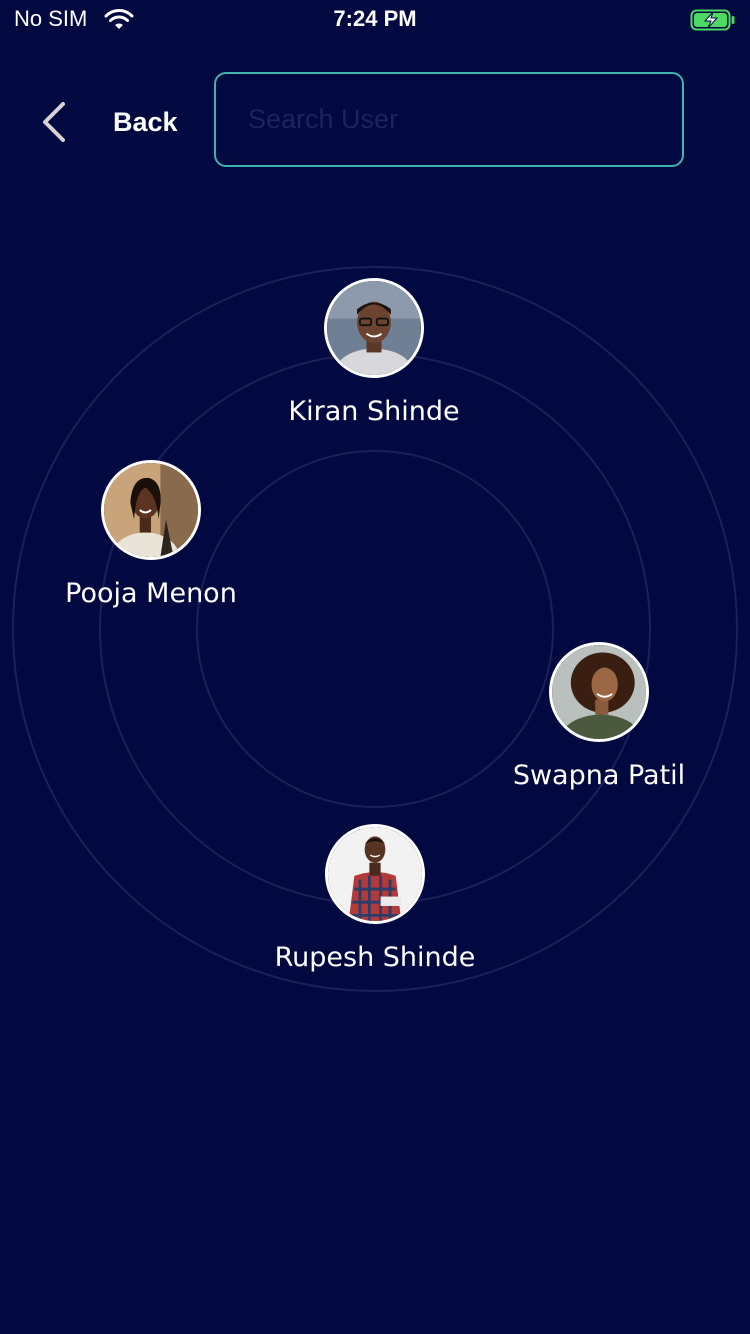  I want to click on user-pooja-menon: Pooja Menon, so click(151, 534).